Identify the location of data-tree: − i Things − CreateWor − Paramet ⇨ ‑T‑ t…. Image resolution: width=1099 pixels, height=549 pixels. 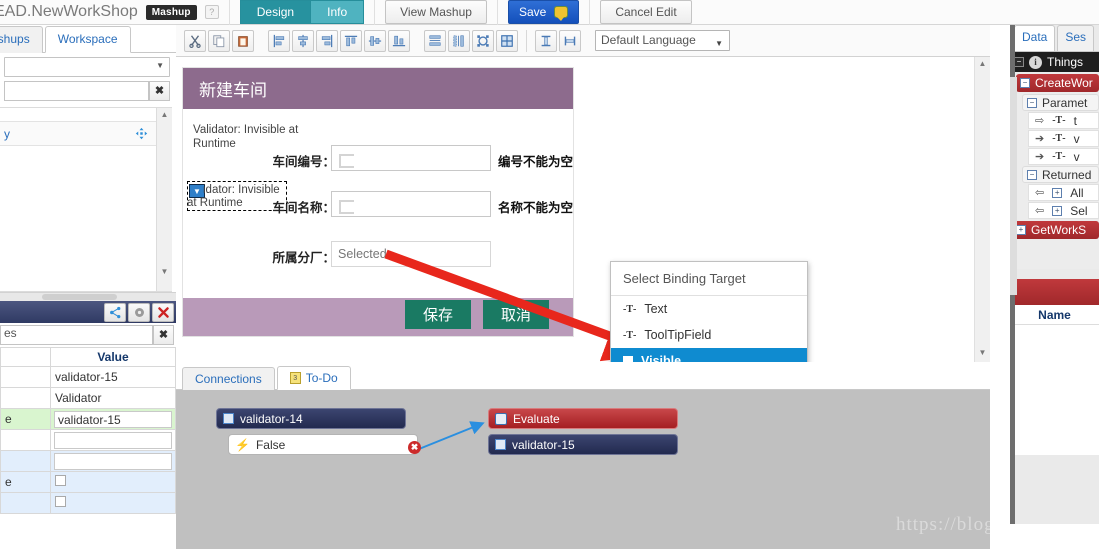
(1054, 160).